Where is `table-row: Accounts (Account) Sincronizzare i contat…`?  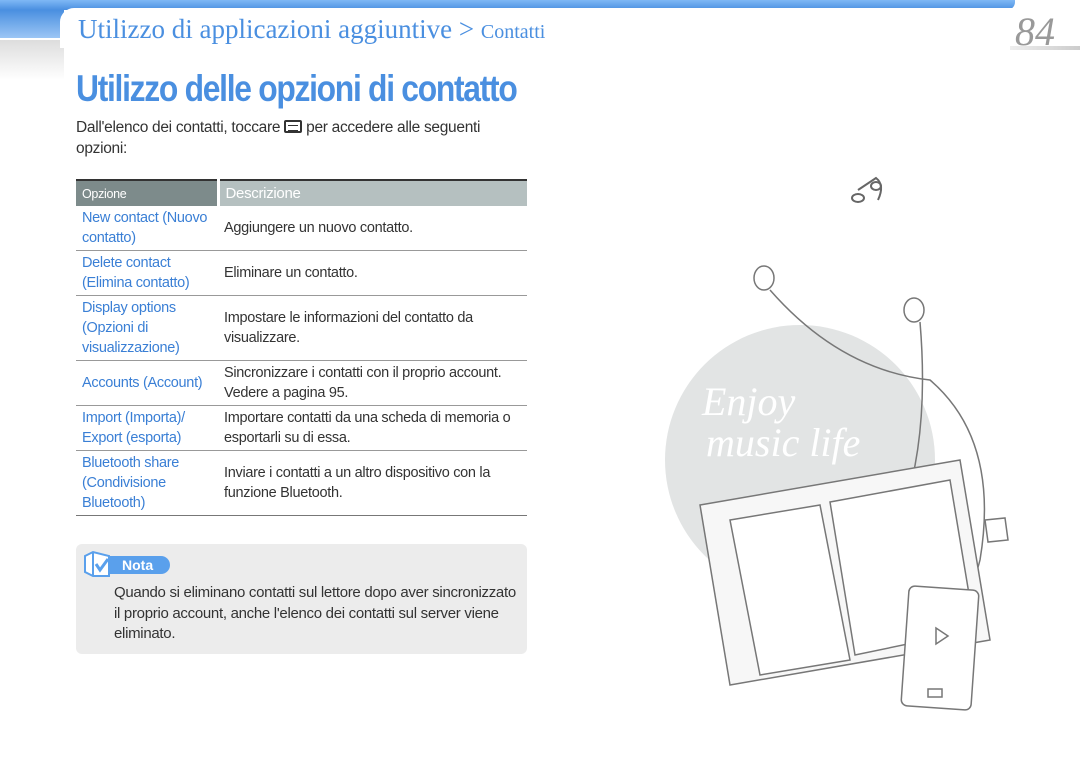 table-row: Accounts (Account) Sincronizzare i contat… is located at coordinates (301, 383).